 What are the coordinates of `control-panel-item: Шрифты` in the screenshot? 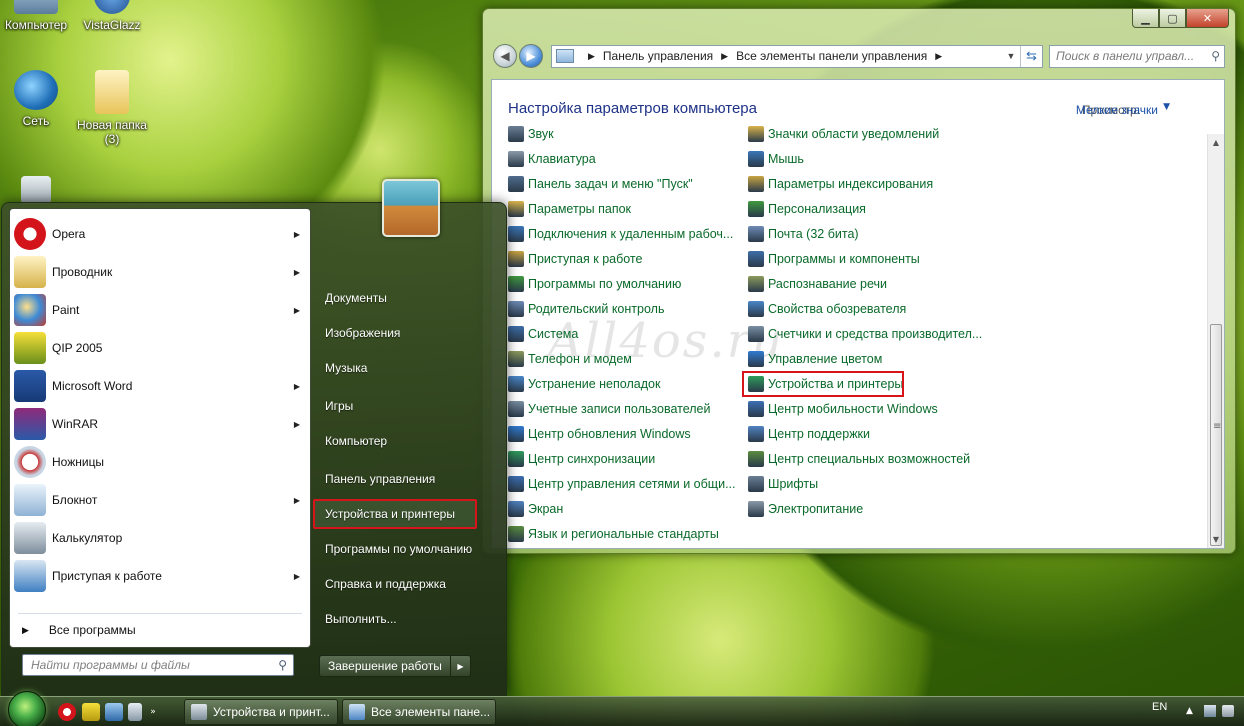 It's located at (783, 484).